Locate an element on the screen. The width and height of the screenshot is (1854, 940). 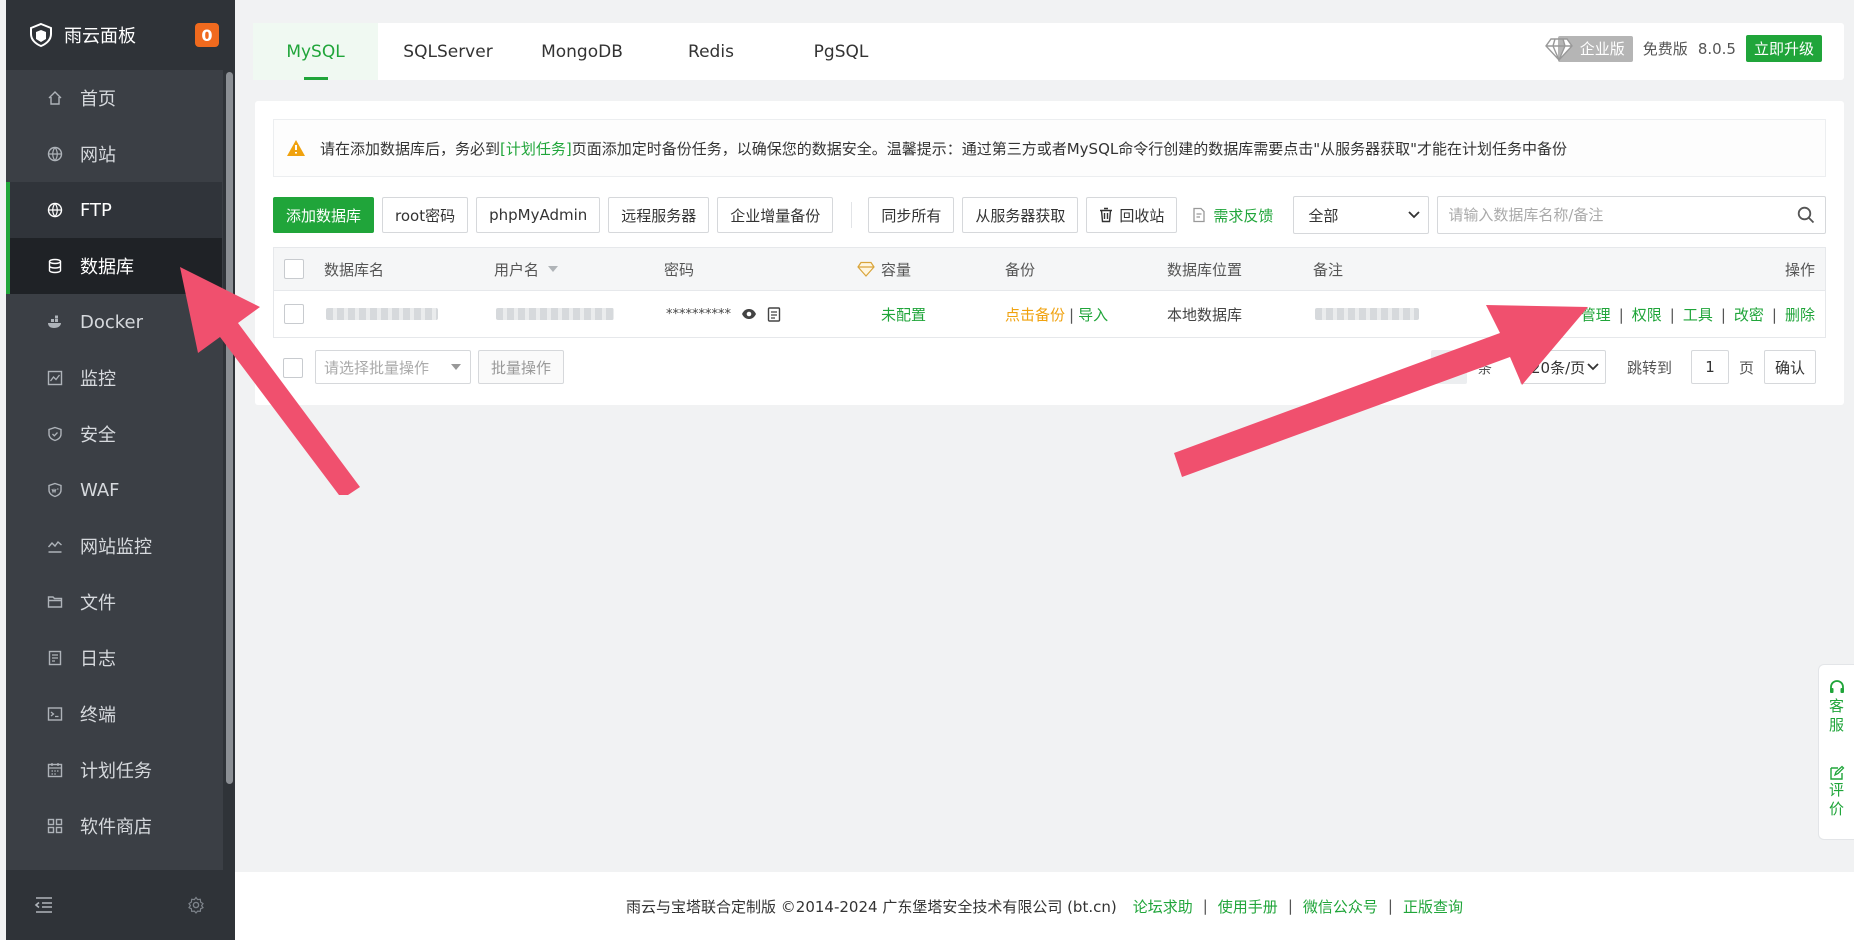
sidebar-item-security: 安全 is located at coordinates (114, 434).